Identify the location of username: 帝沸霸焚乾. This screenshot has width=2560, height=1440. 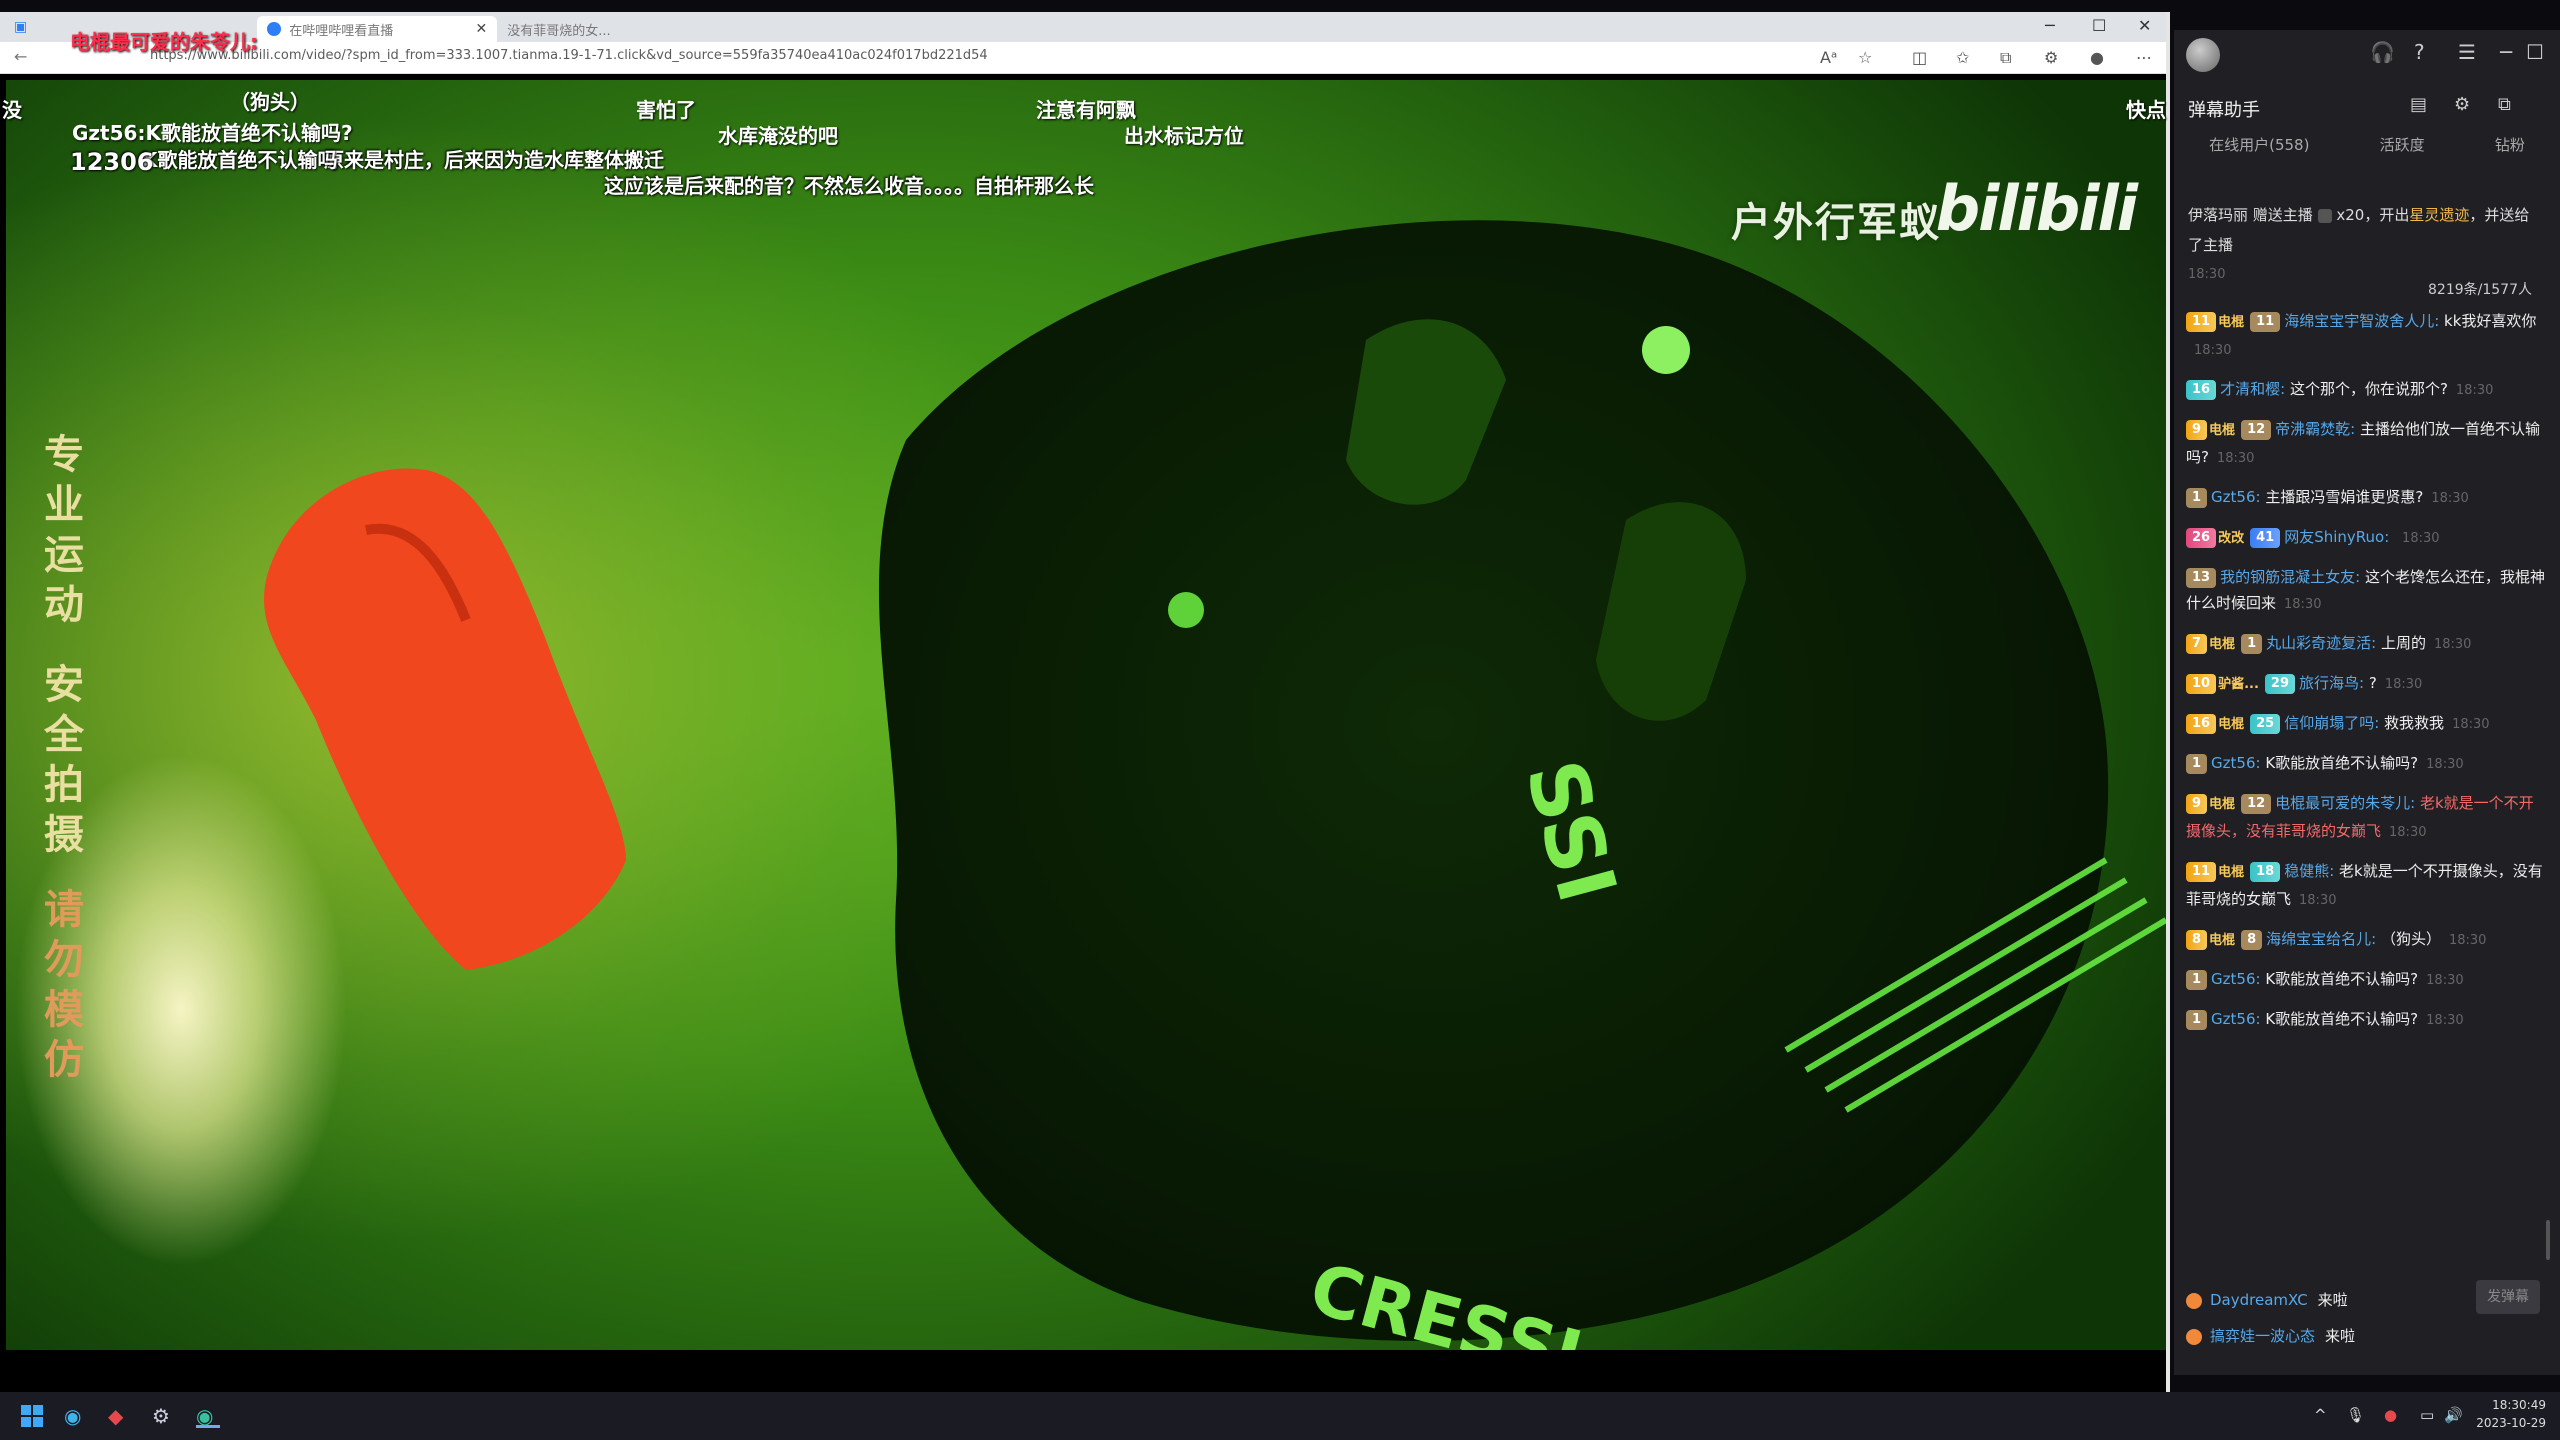
(2312, 429).